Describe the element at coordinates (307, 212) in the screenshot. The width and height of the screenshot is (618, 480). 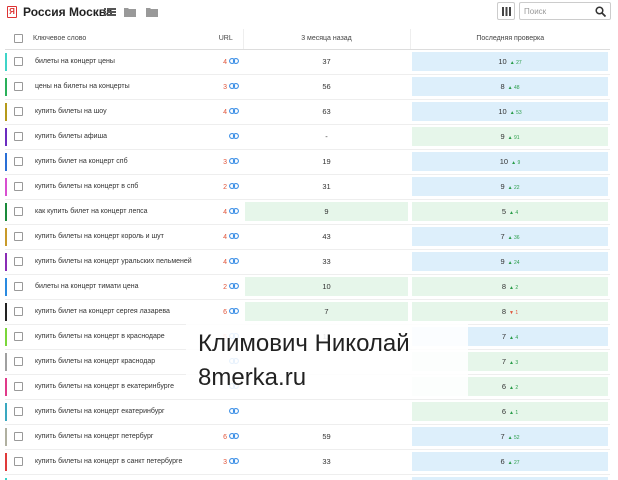
I see `table-row: как купить билет на концерт лепса 4 9 5 ▲ 4` at that location.